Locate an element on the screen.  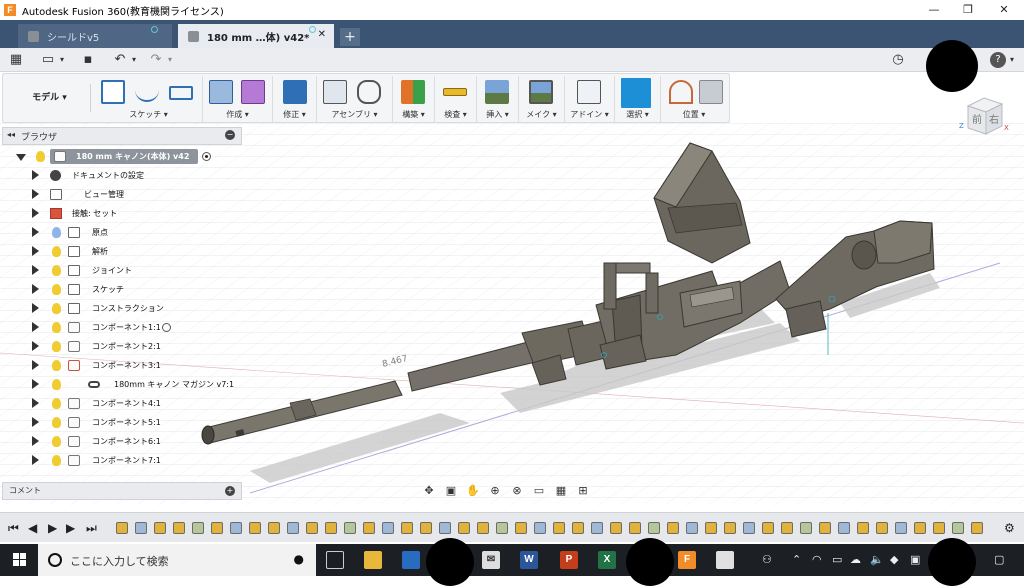
tree-row-contact-sets: 接触: セット is located at coordinates (119, 214).